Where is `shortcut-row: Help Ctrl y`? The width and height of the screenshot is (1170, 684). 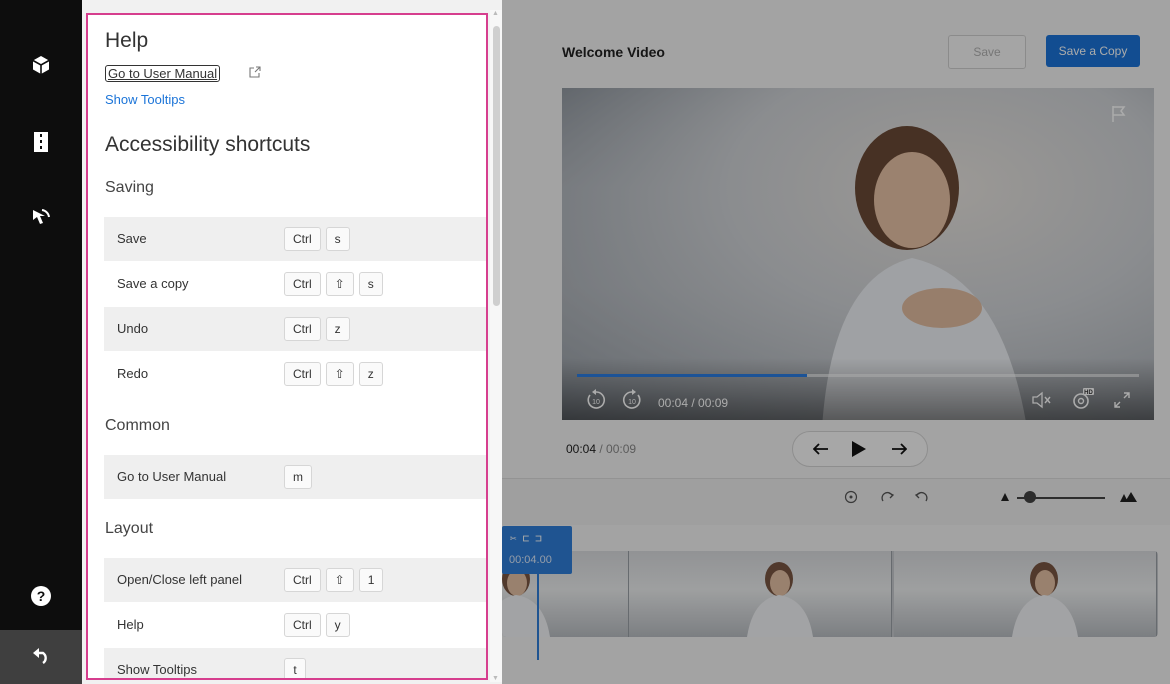 shortcut-row: Help Ctrl y is located at coordinates (295, 625).